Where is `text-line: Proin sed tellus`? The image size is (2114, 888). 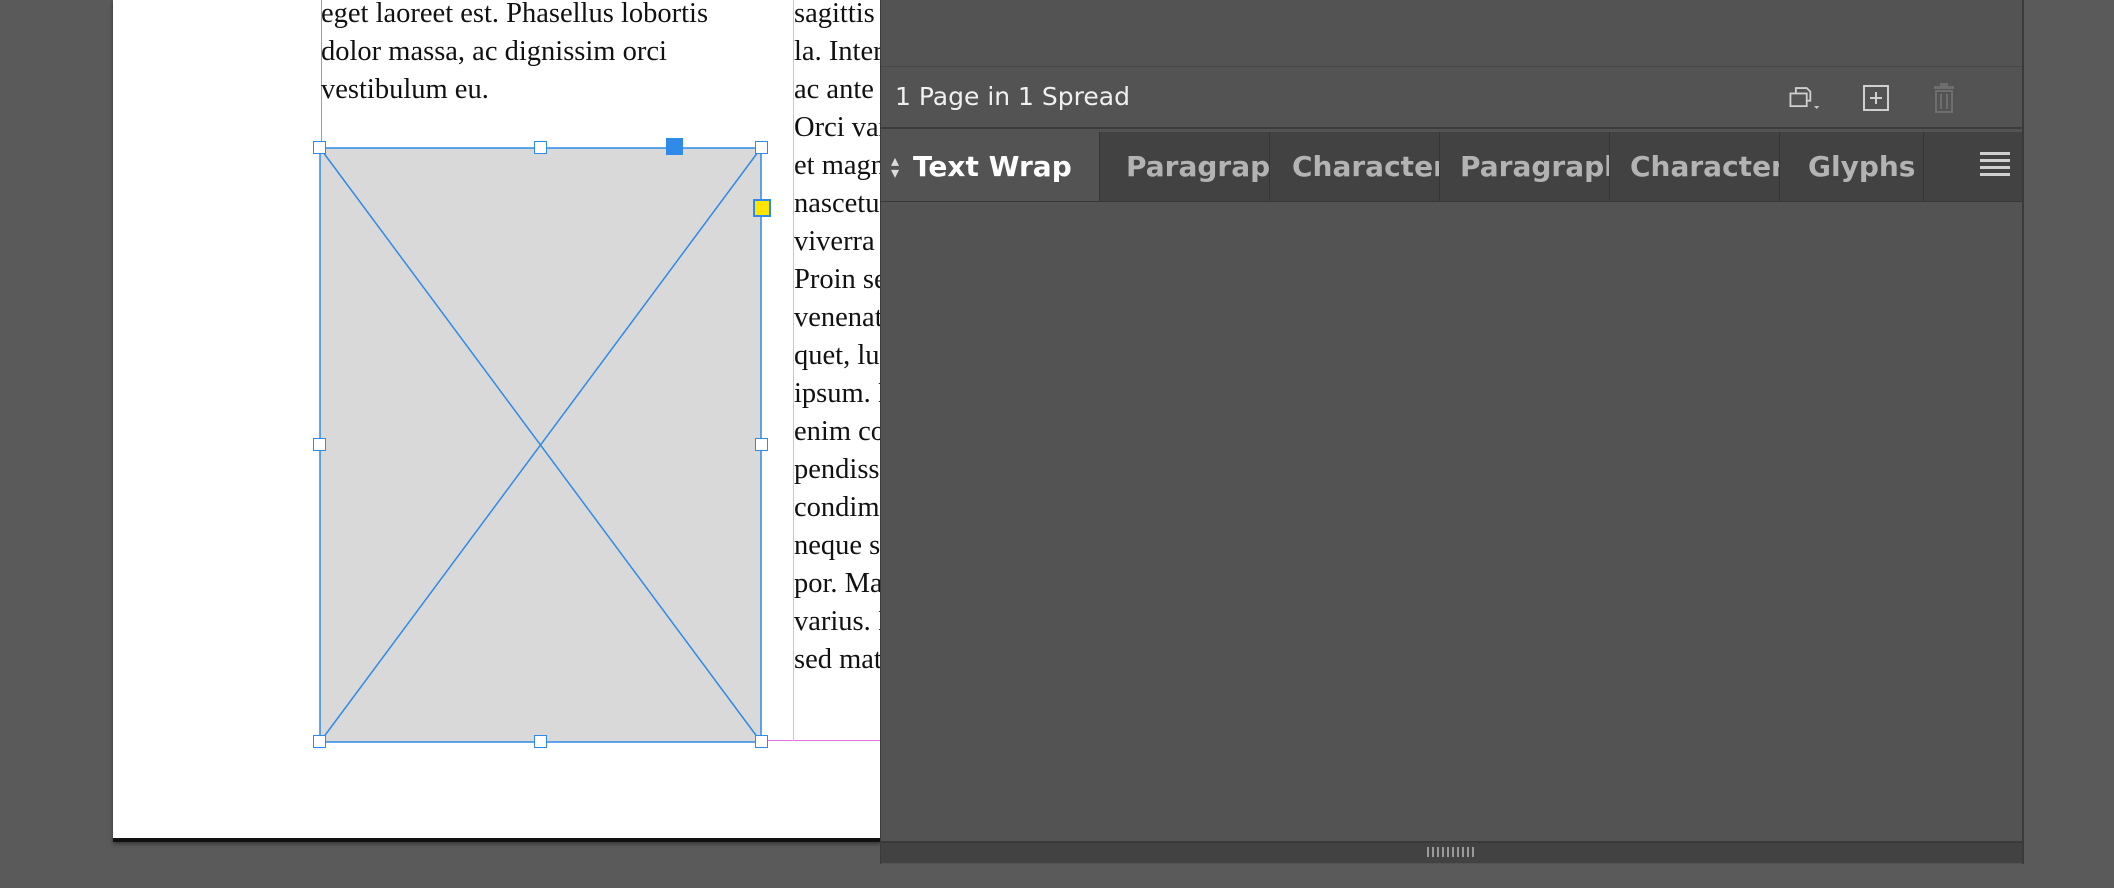 text-line: Proin sed tellus is located at coordinates (837, 279).